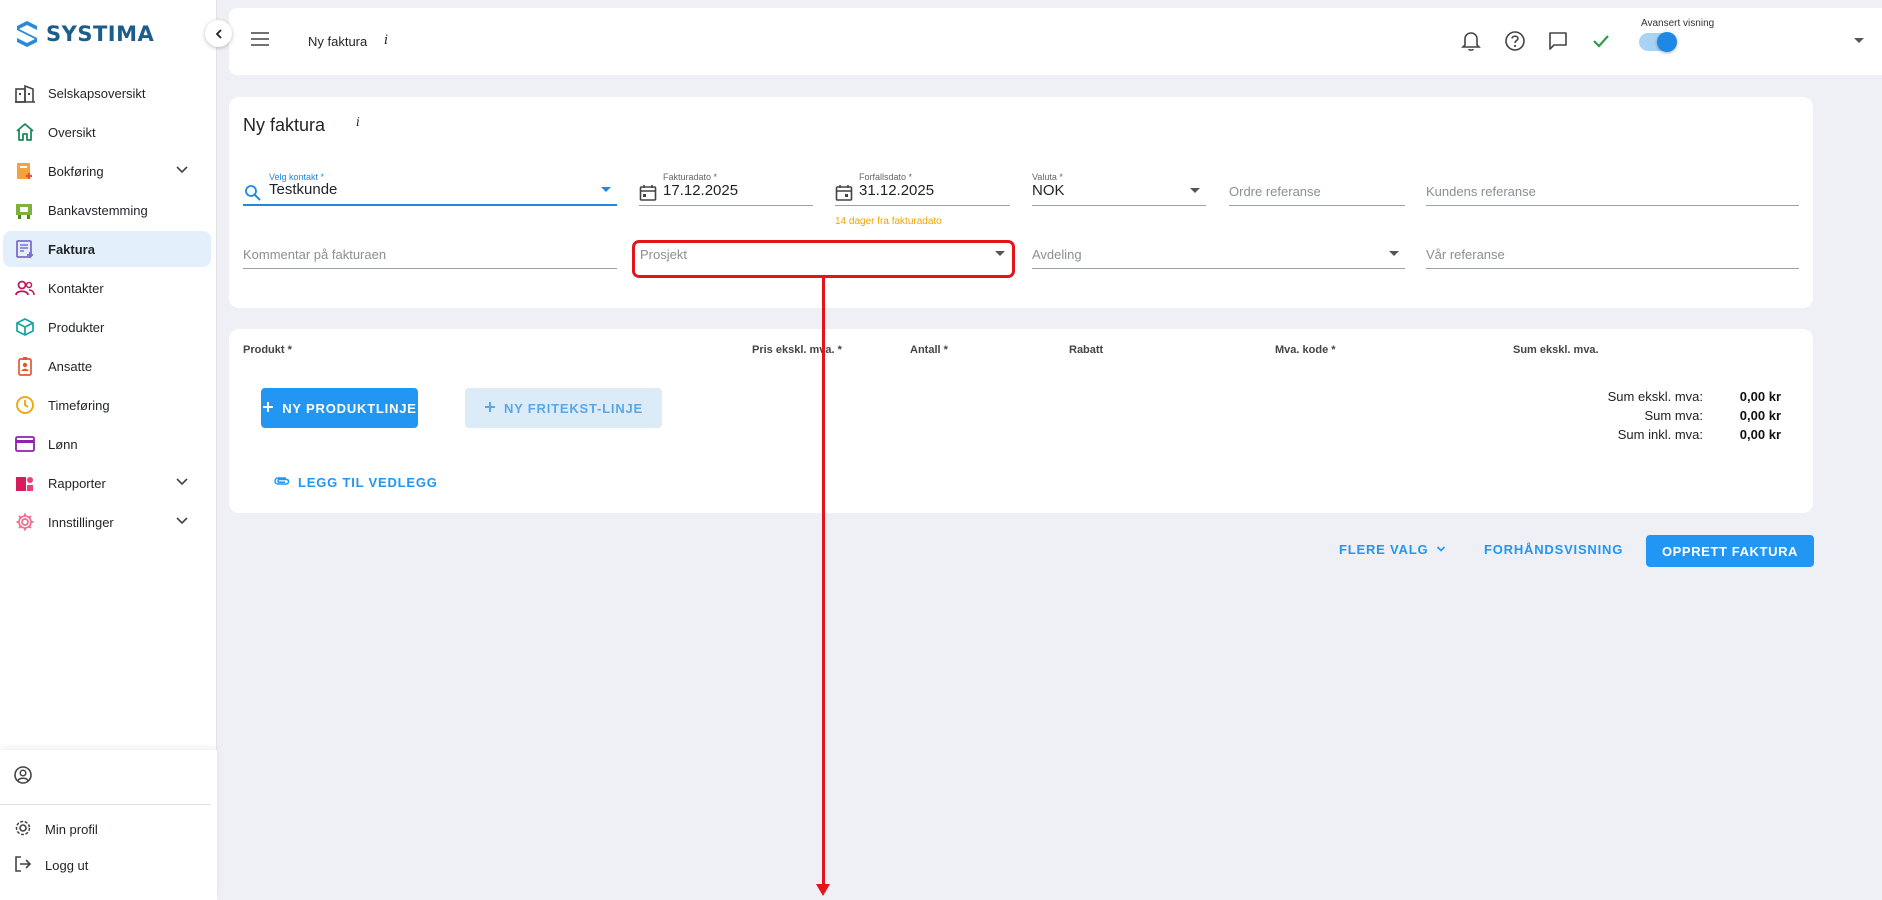 The image size is (1882, 900). I want to click on sidebar-item-label: Bankavstemming, so click(98, 210).